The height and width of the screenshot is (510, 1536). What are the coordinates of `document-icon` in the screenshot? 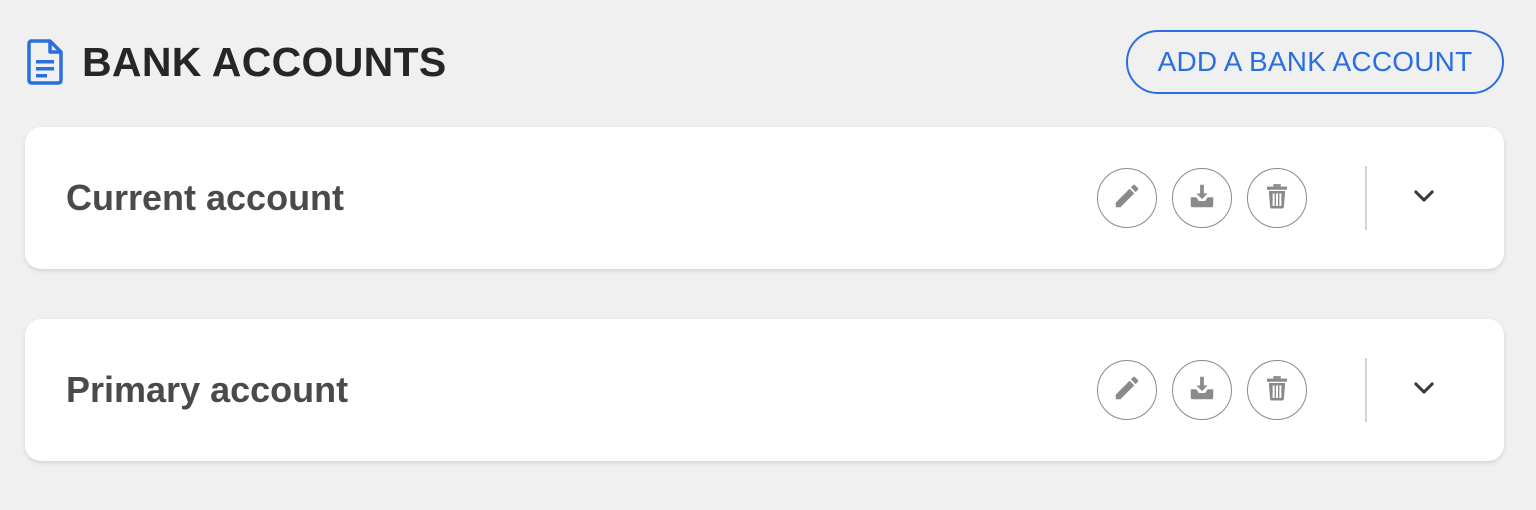 It's located at (45, 62).